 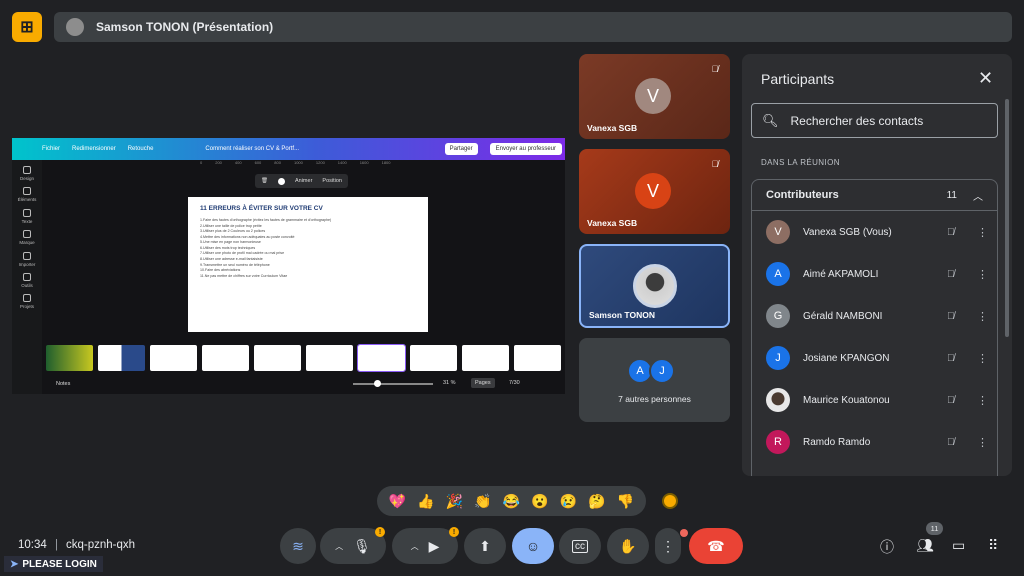 I want to click on emoji-button: ☺, so click(x=533, y=546).